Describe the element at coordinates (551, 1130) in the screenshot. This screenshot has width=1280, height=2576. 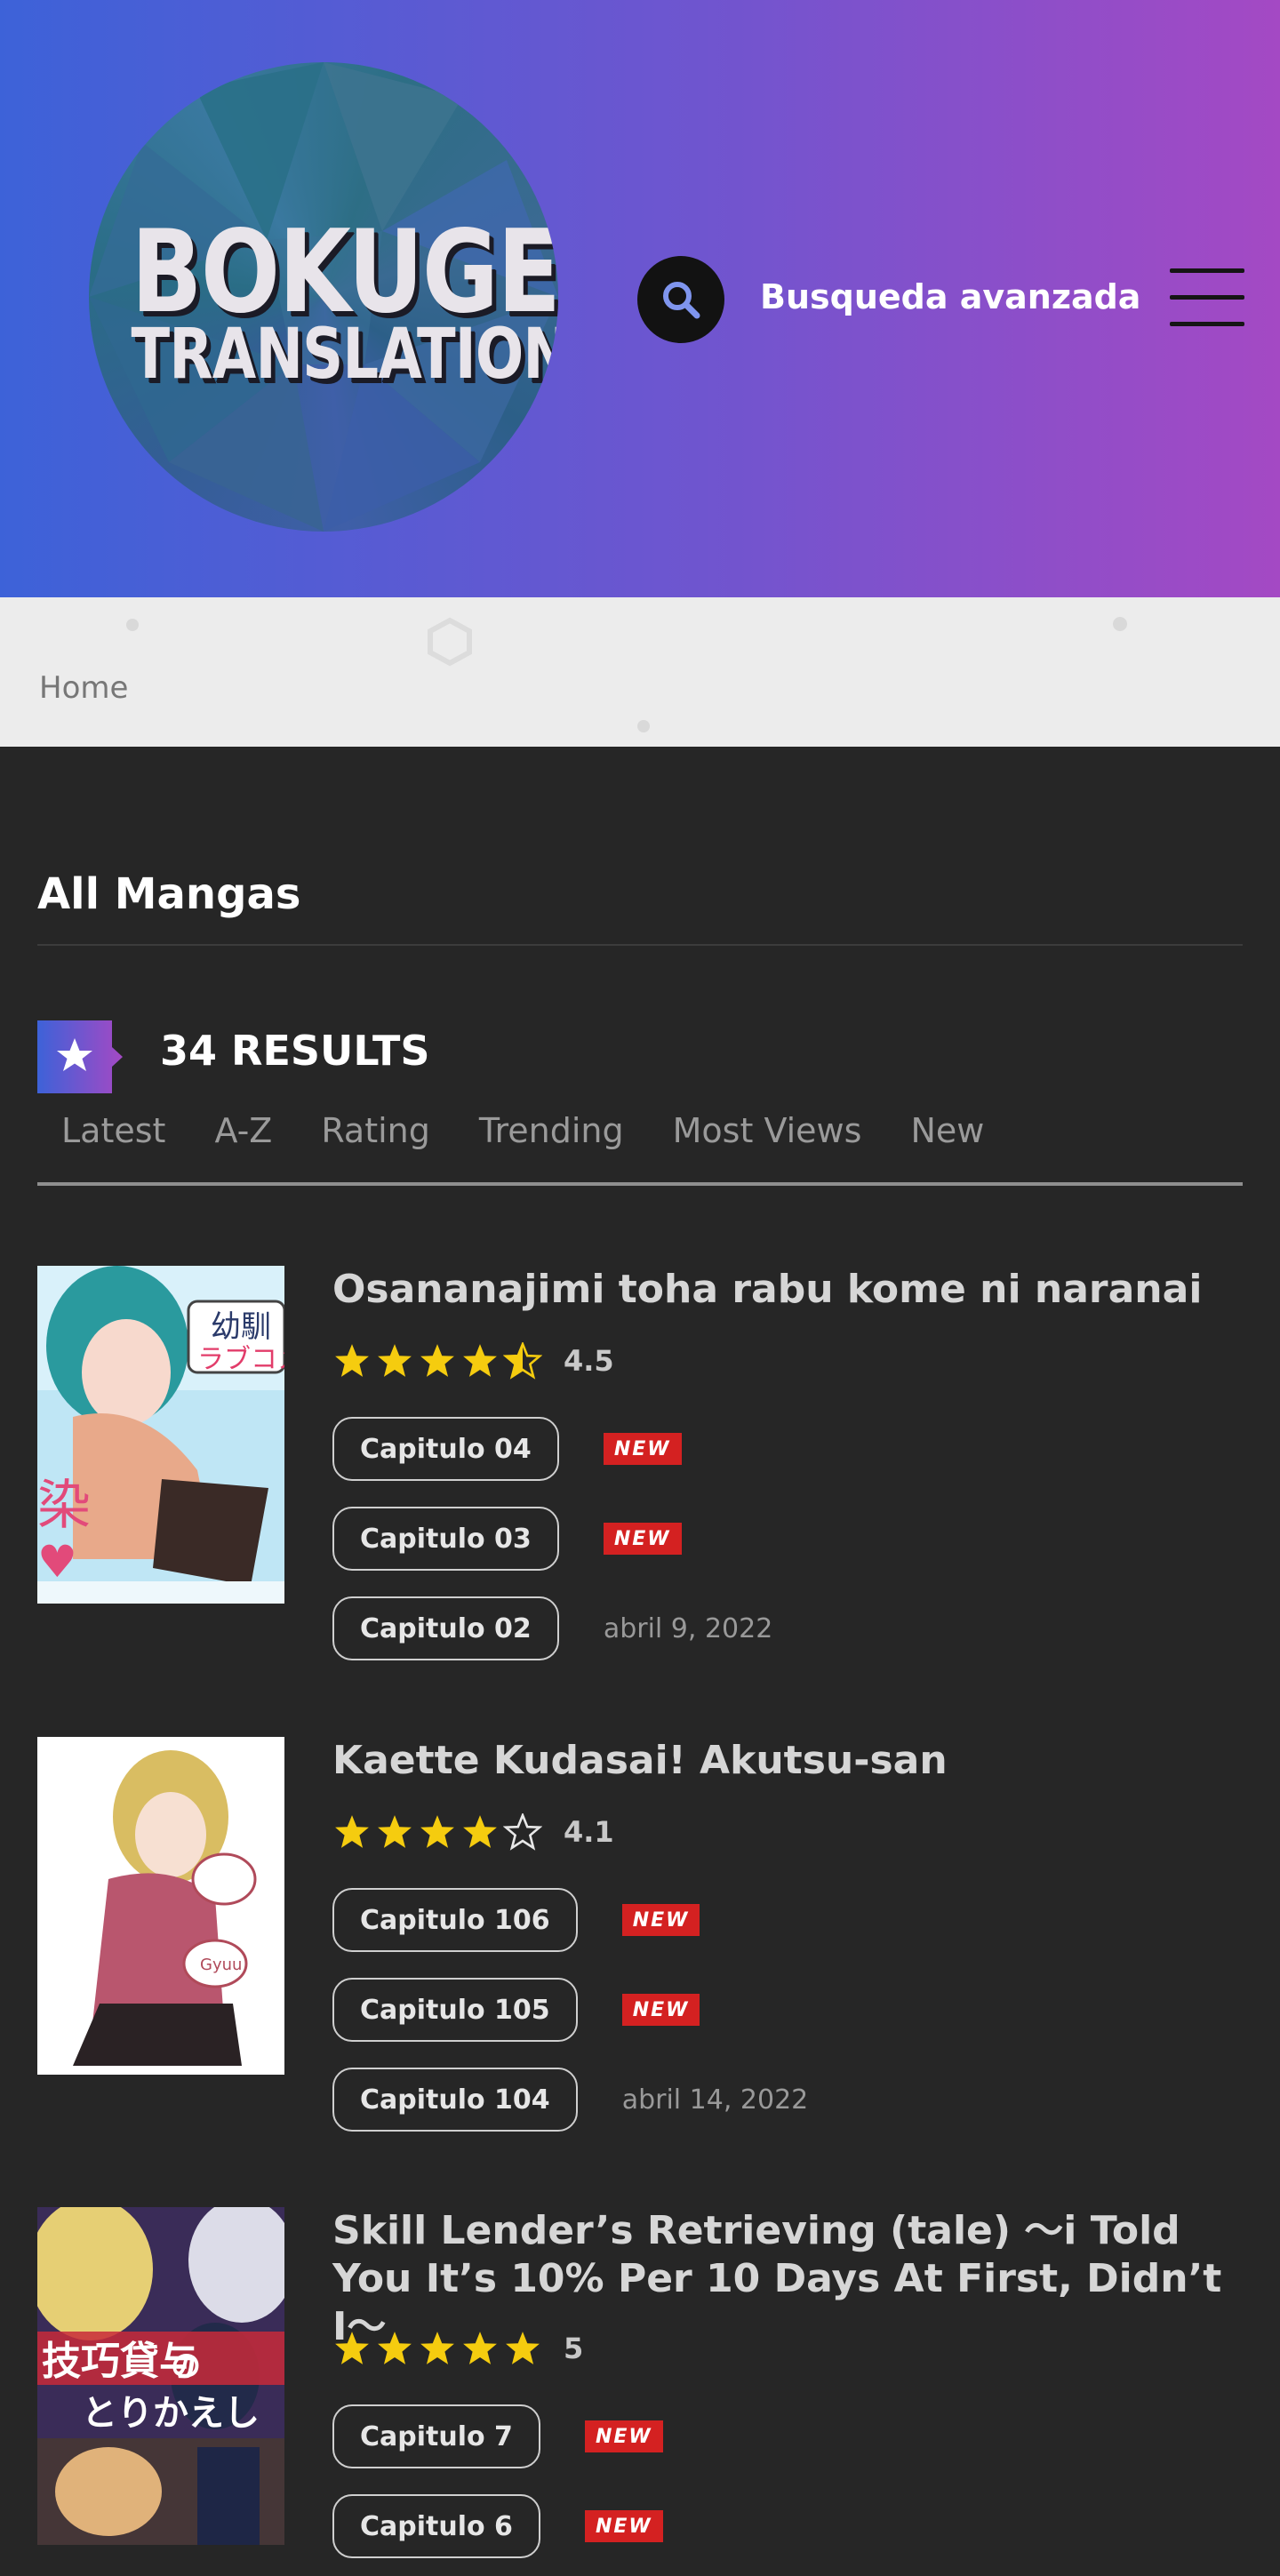
I see `tab-trending: Trending` at that location.